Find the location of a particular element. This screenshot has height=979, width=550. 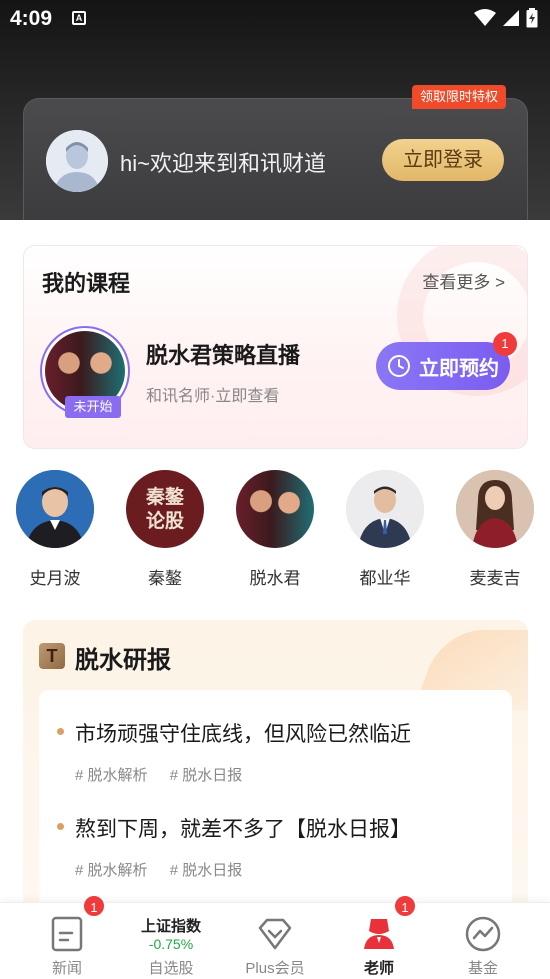

news-icon is located at coordinates (67, 934).